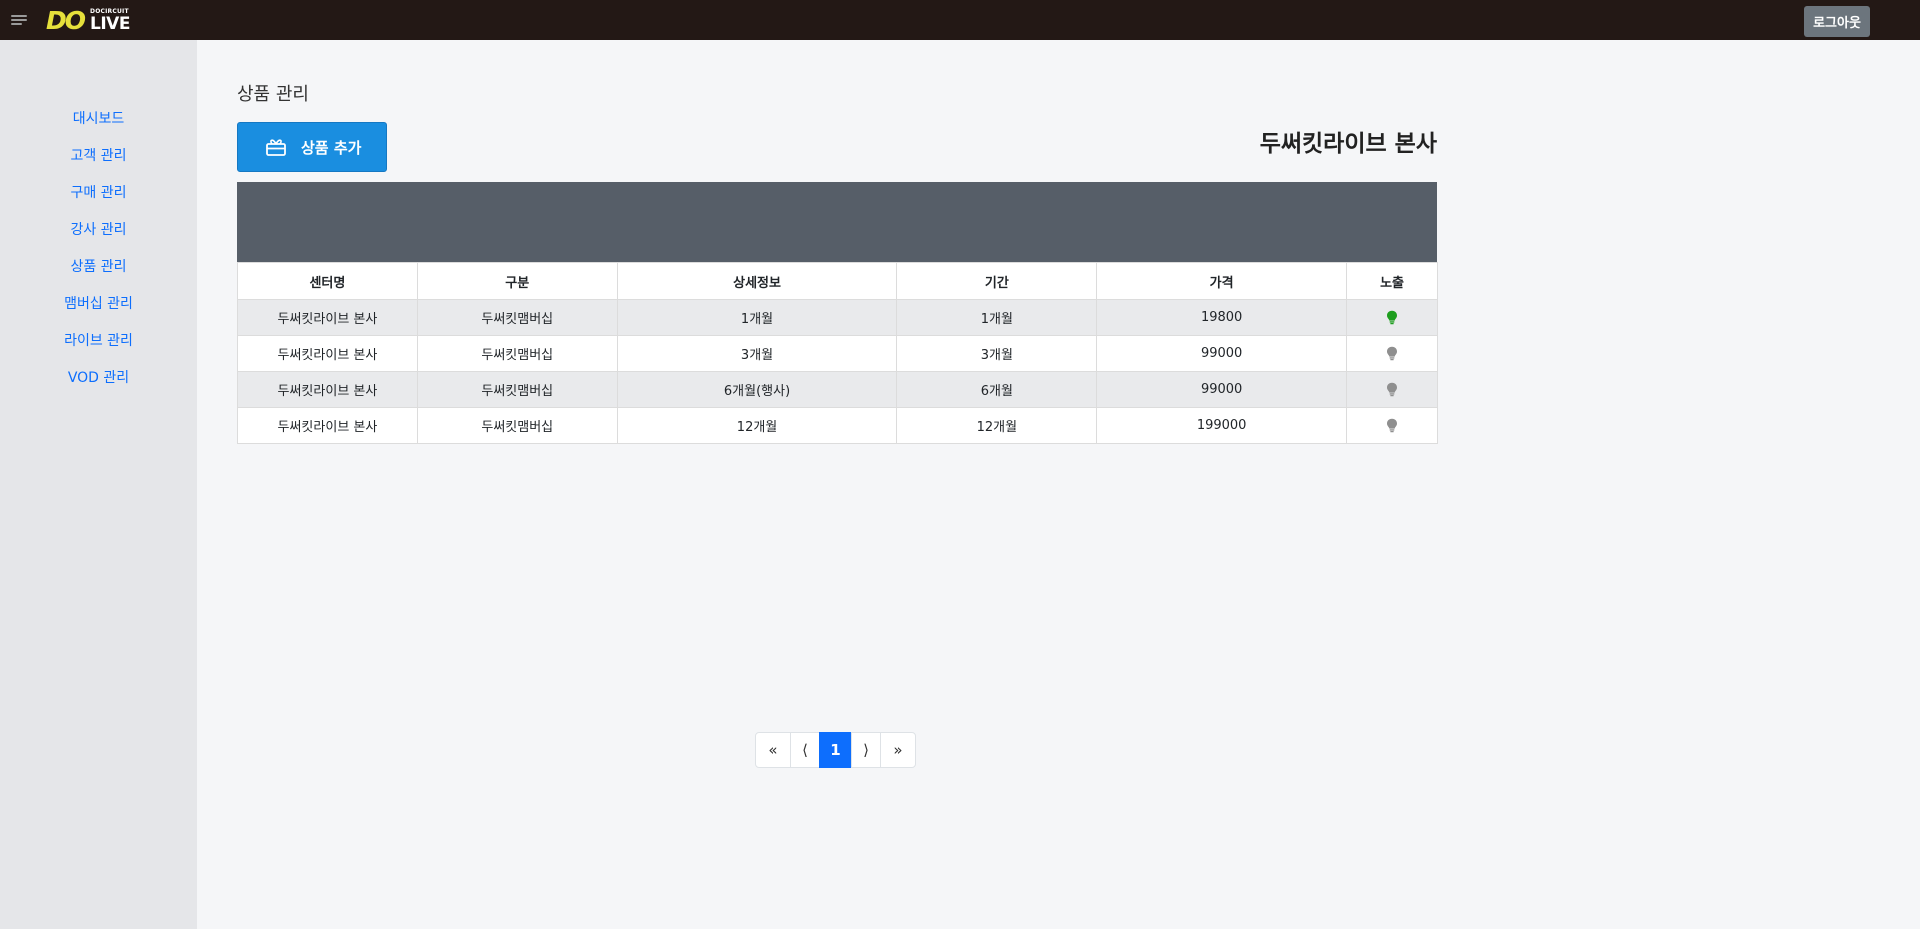  I want to click on sidebar-item: 강사 관리, so click(98, 228).